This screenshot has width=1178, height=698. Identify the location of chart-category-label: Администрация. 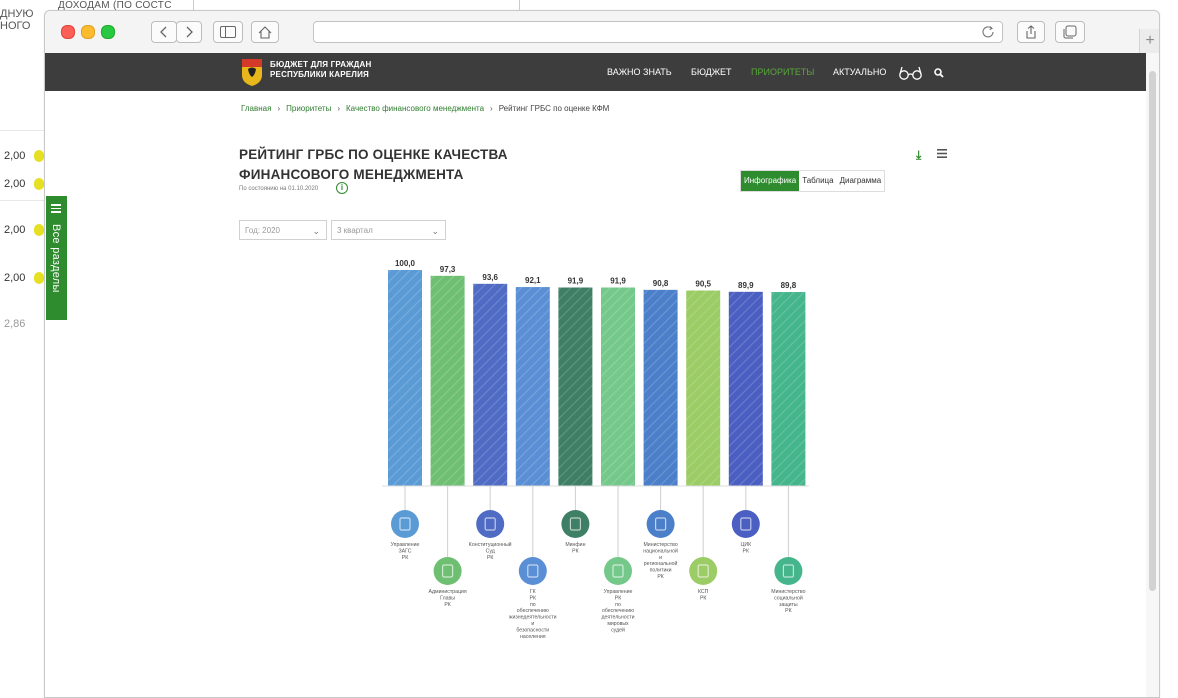
(448, 592).